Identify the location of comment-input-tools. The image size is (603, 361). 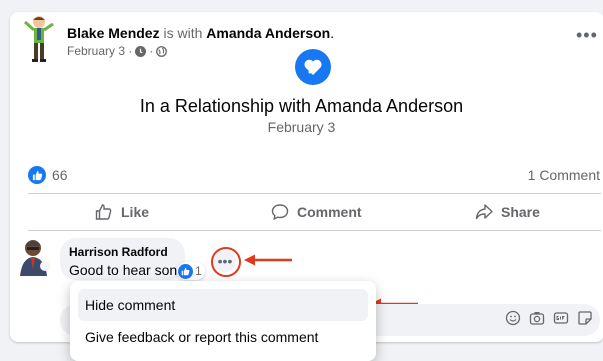
(549, 318).